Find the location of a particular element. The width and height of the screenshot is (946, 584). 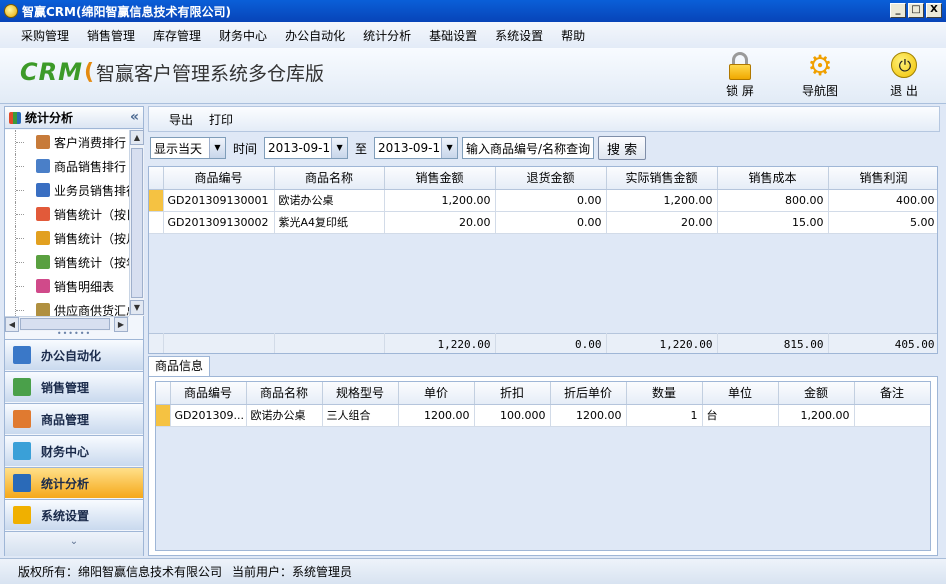

column-header: 退货金额 is located at coordinates (551, 178).